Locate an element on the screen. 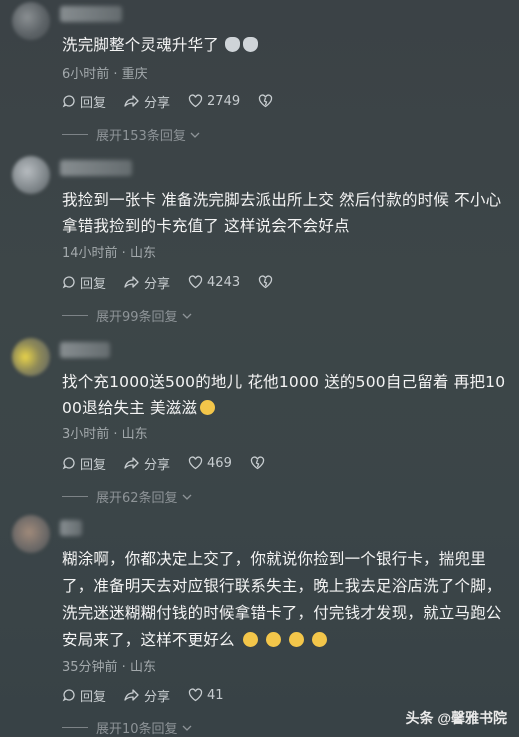 The height and width of the screenshot is (737, 519). comment-actions: 回复 分享 41 is located at coordinates (152, 695).